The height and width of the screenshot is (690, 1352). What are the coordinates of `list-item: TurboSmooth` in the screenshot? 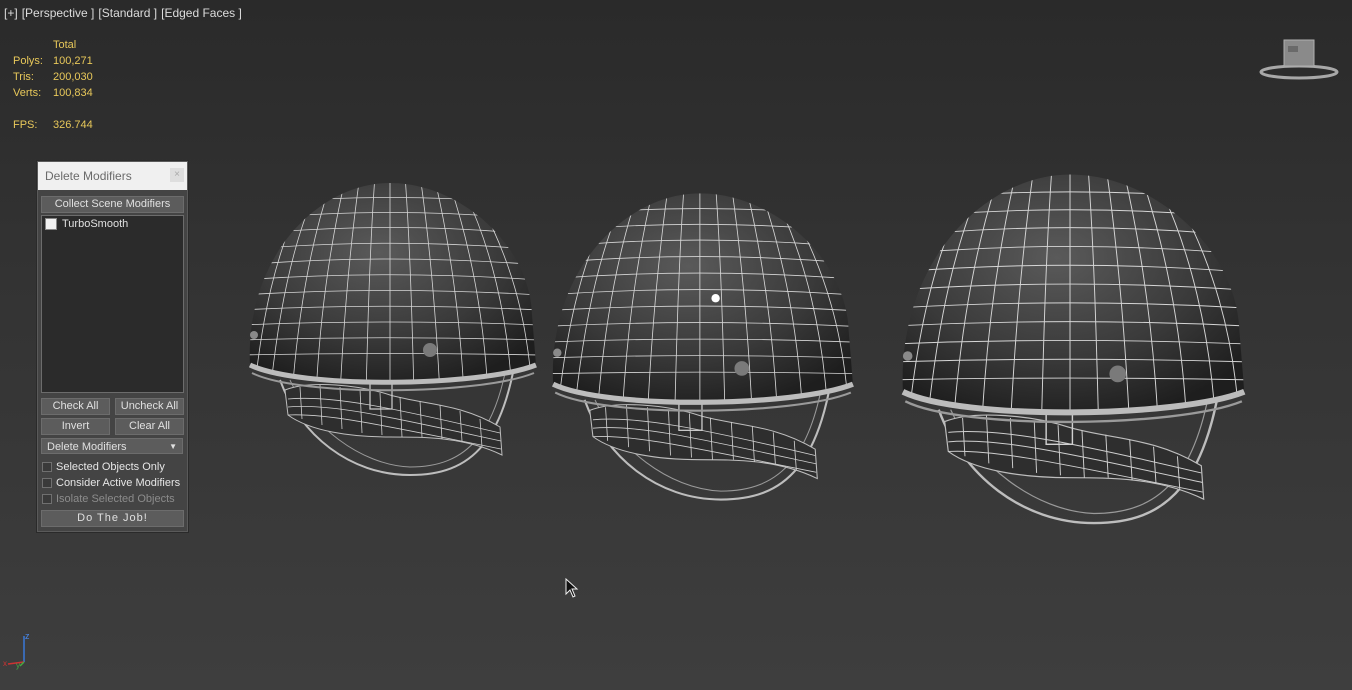 It's located at (112, 224).